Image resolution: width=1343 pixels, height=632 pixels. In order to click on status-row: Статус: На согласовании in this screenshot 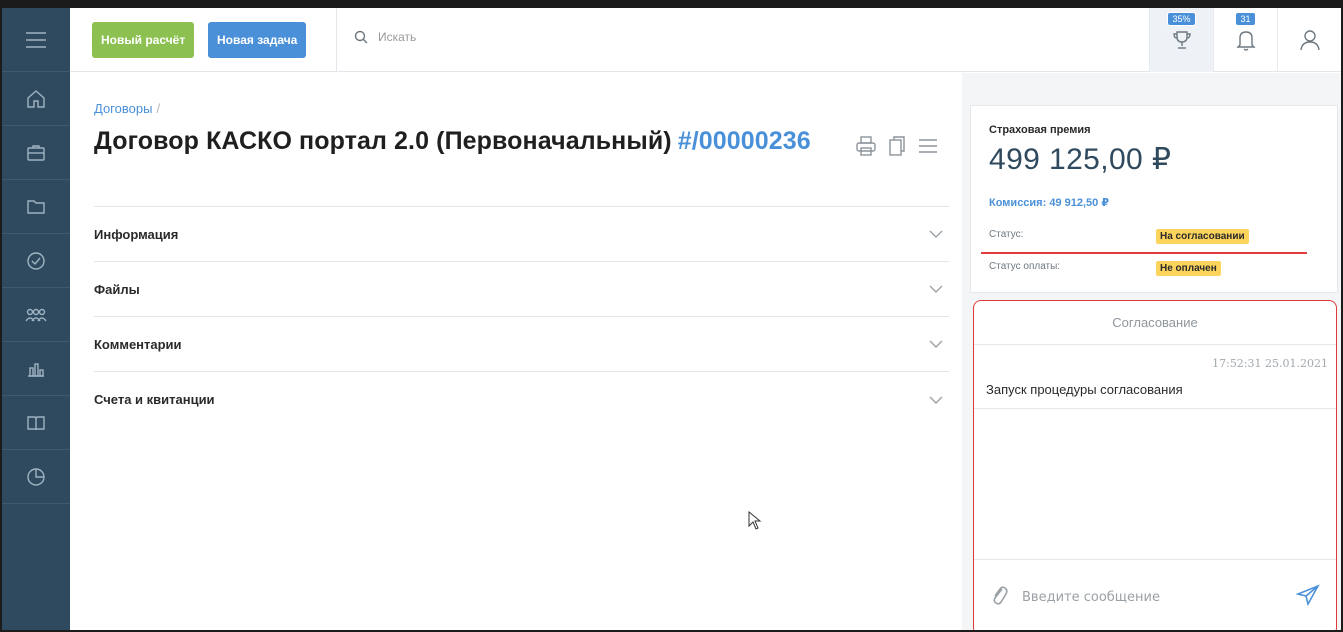, I will do `click(1159, 236)`.